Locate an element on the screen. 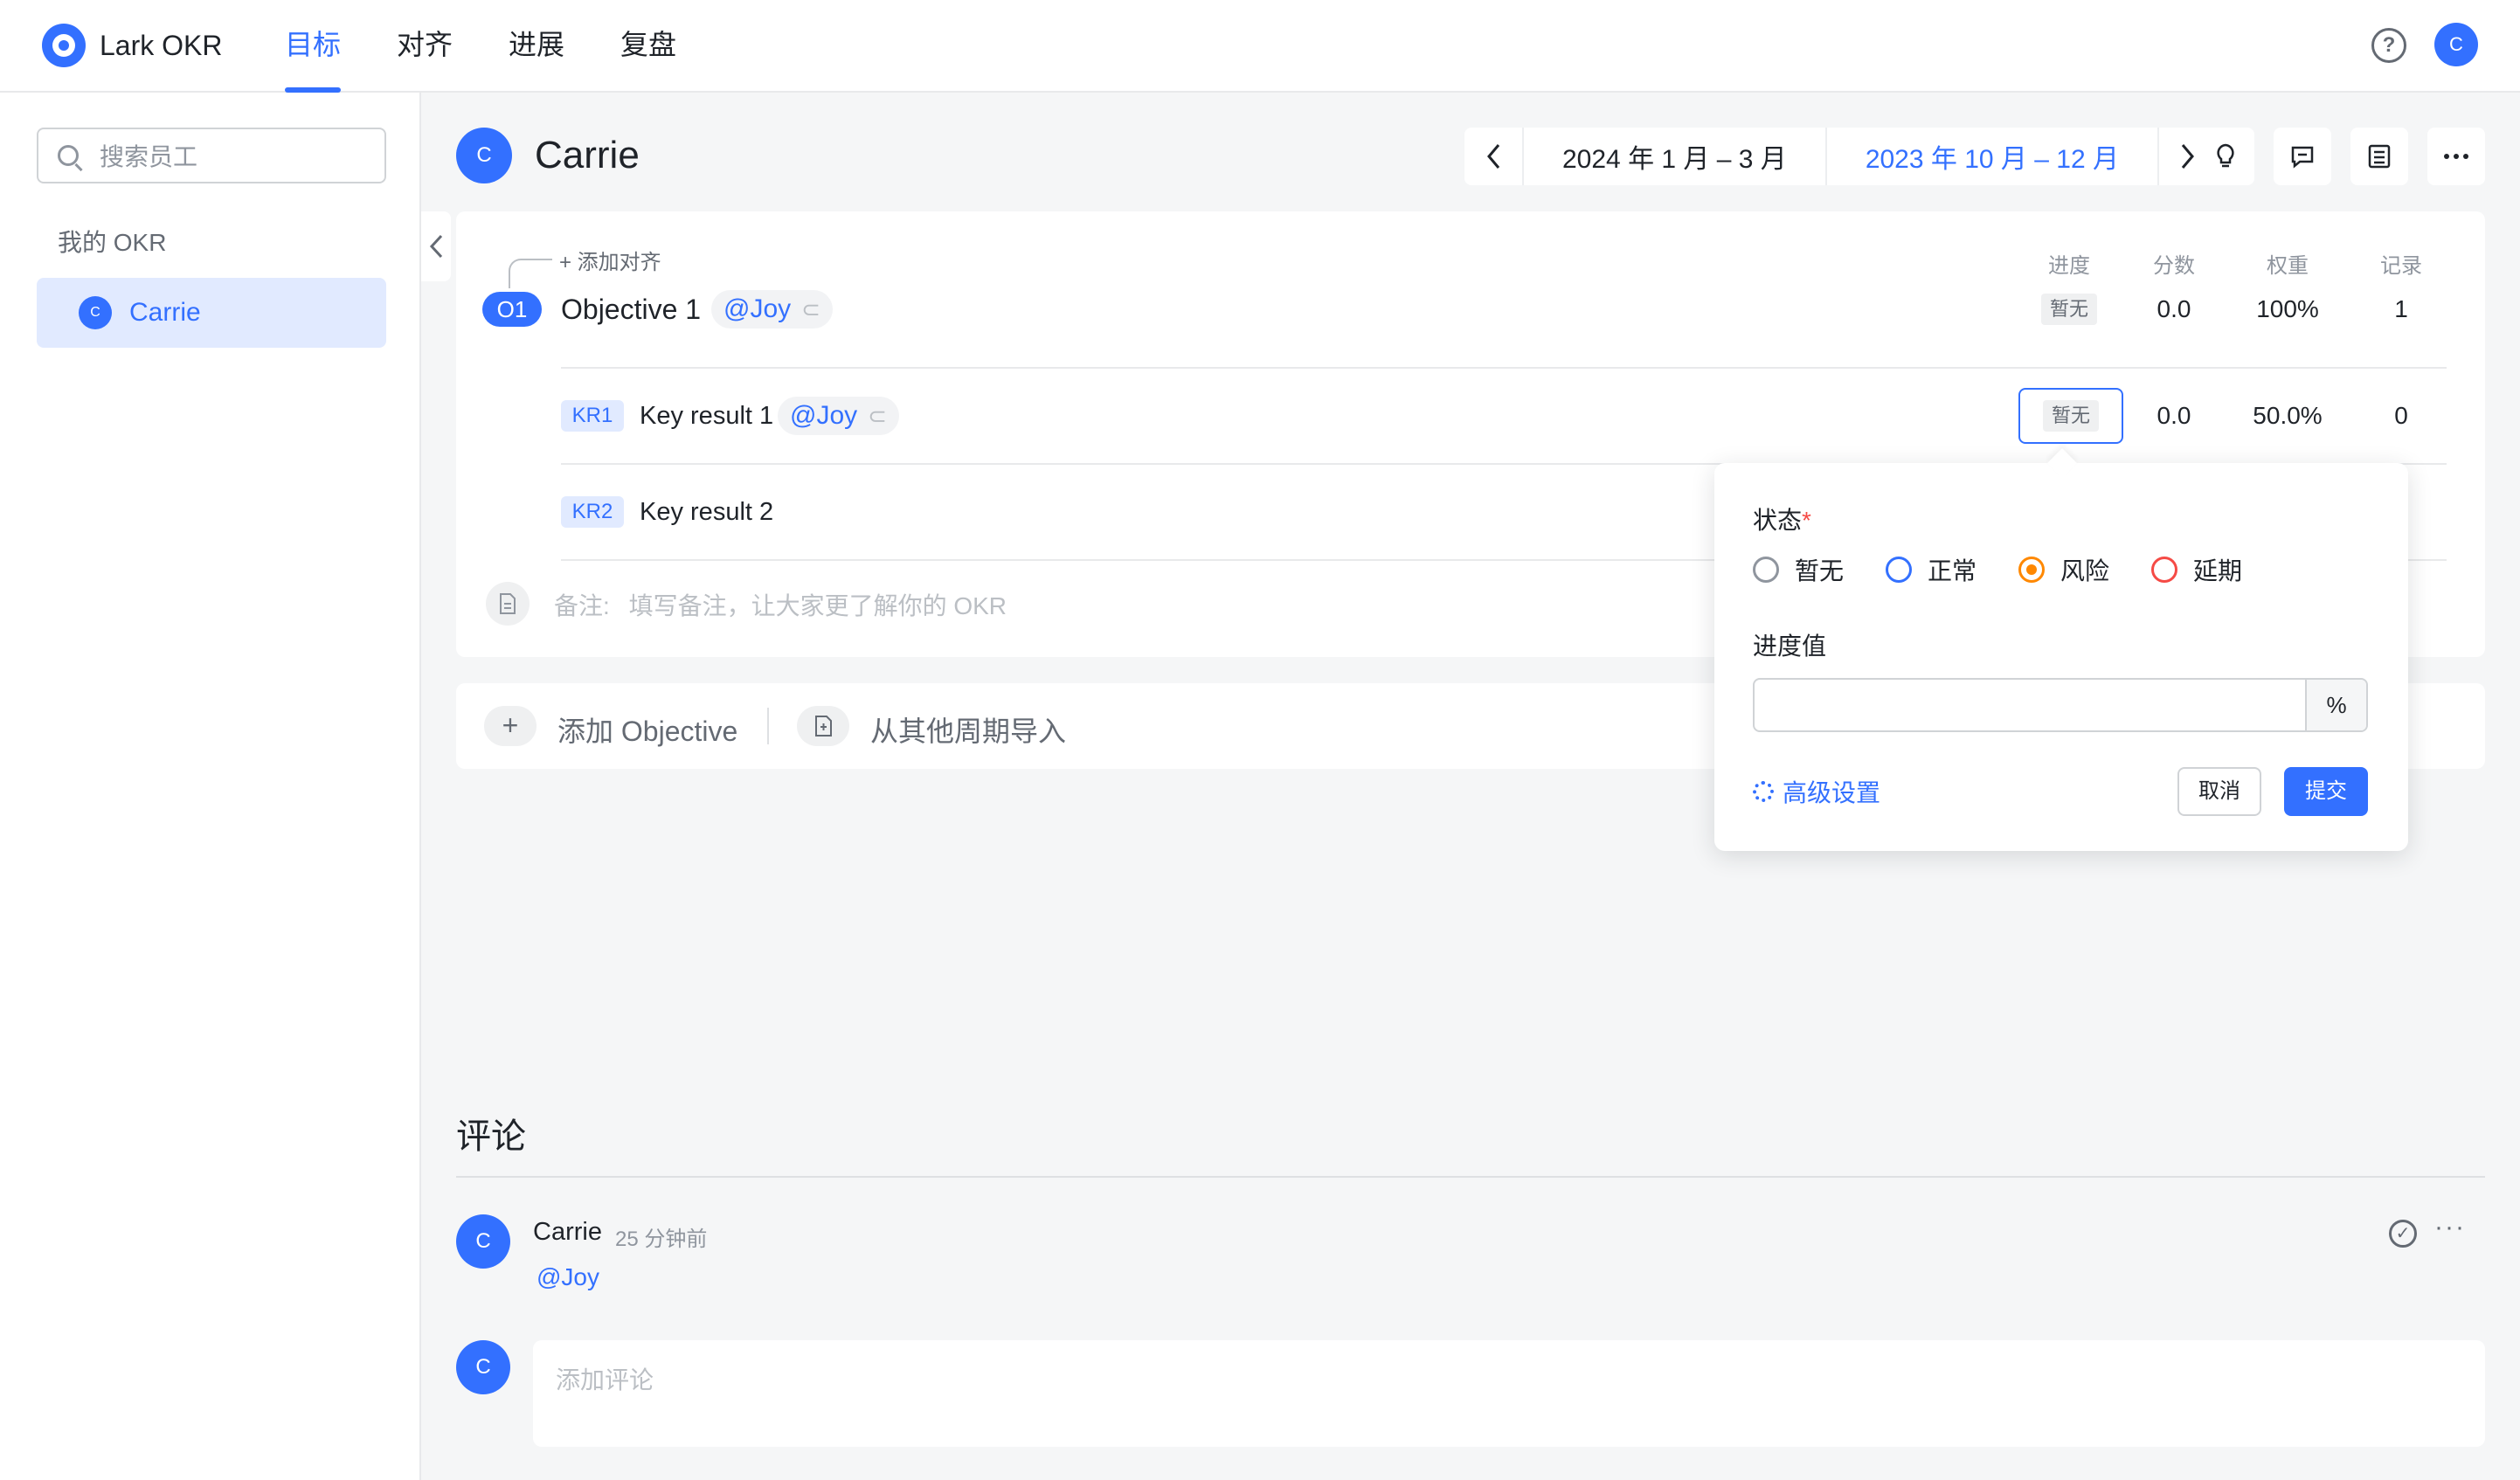 The image size is (2520, 1480). objective-records: 1 is located at coordinates (2401, 309).